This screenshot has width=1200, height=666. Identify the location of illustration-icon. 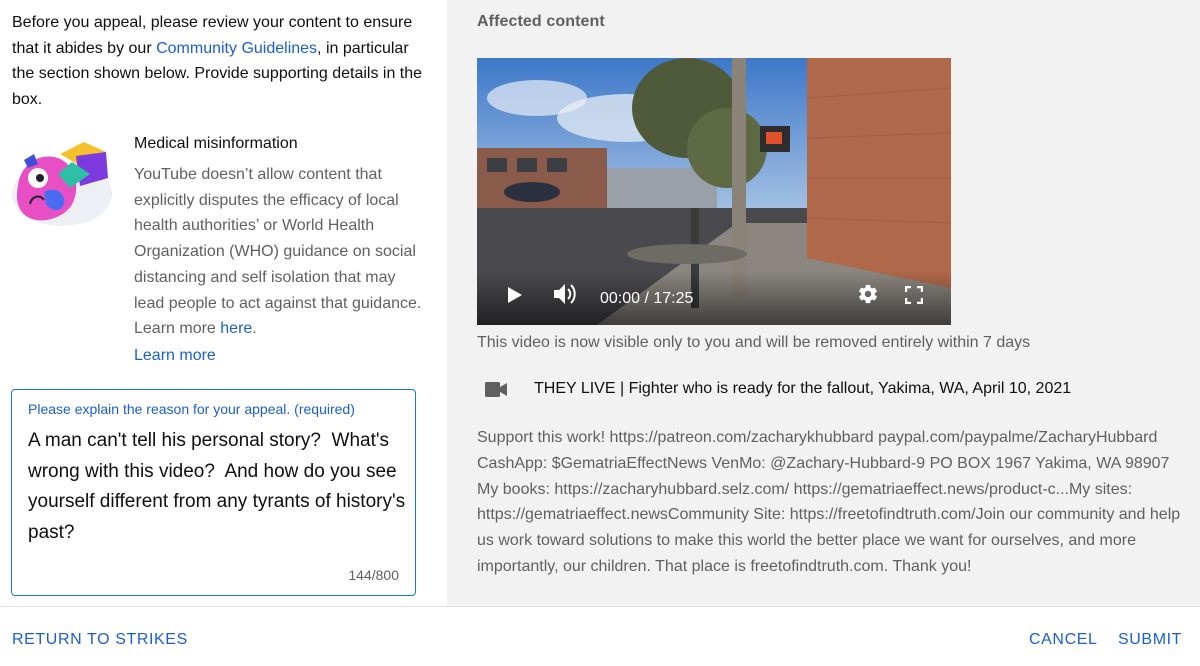
(62, 184).